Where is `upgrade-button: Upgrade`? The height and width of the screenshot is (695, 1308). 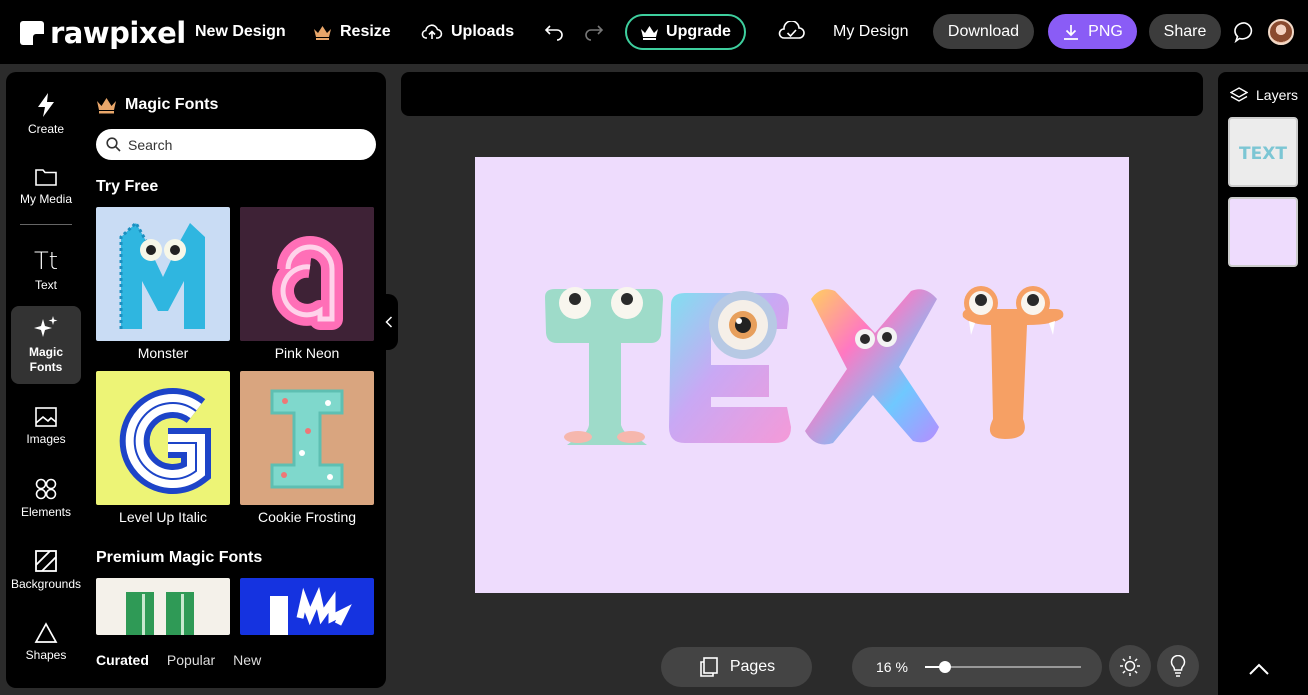 upgrade-button: Upgrade is located at coordinates (685, 32).